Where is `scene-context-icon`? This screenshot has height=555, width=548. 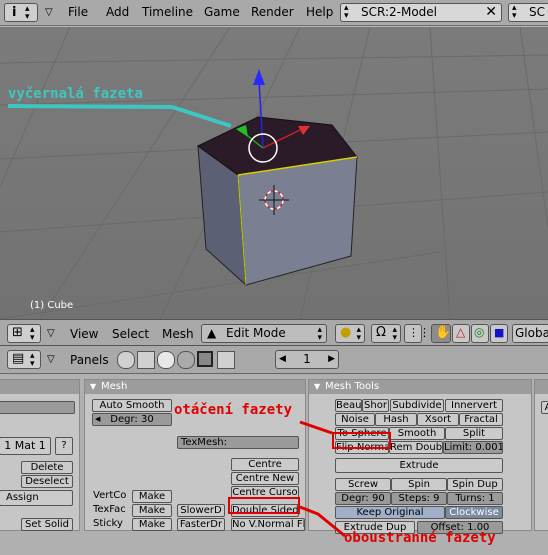
scene-context-icon is located at coordinates (226, 360).